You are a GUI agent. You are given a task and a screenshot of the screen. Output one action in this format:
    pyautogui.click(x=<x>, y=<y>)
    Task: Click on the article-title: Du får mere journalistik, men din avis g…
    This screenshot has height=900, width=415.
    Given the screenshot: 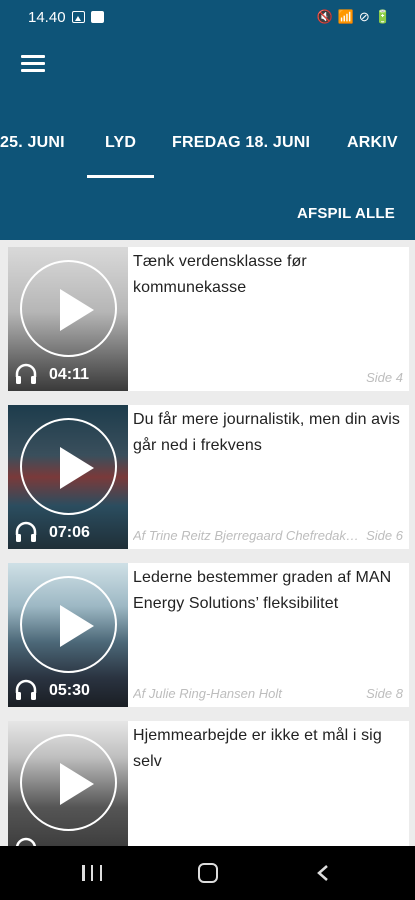 What is the action you would take?
    pyautogui.click(x=269, y=433)
    